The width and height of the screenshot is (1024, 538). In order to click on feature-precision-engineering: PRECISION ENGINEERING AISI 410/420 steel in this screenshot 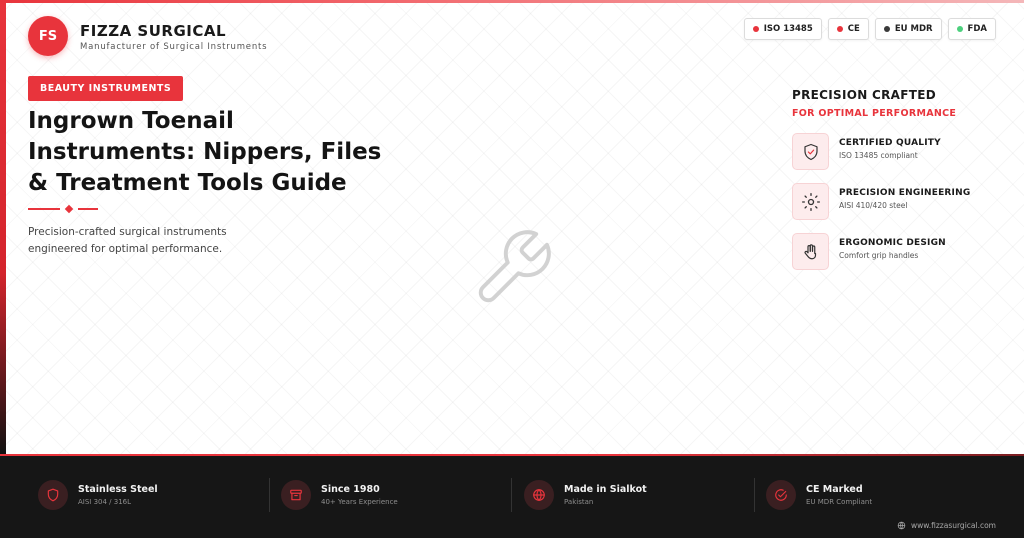, I will do `click(881, 201)`.